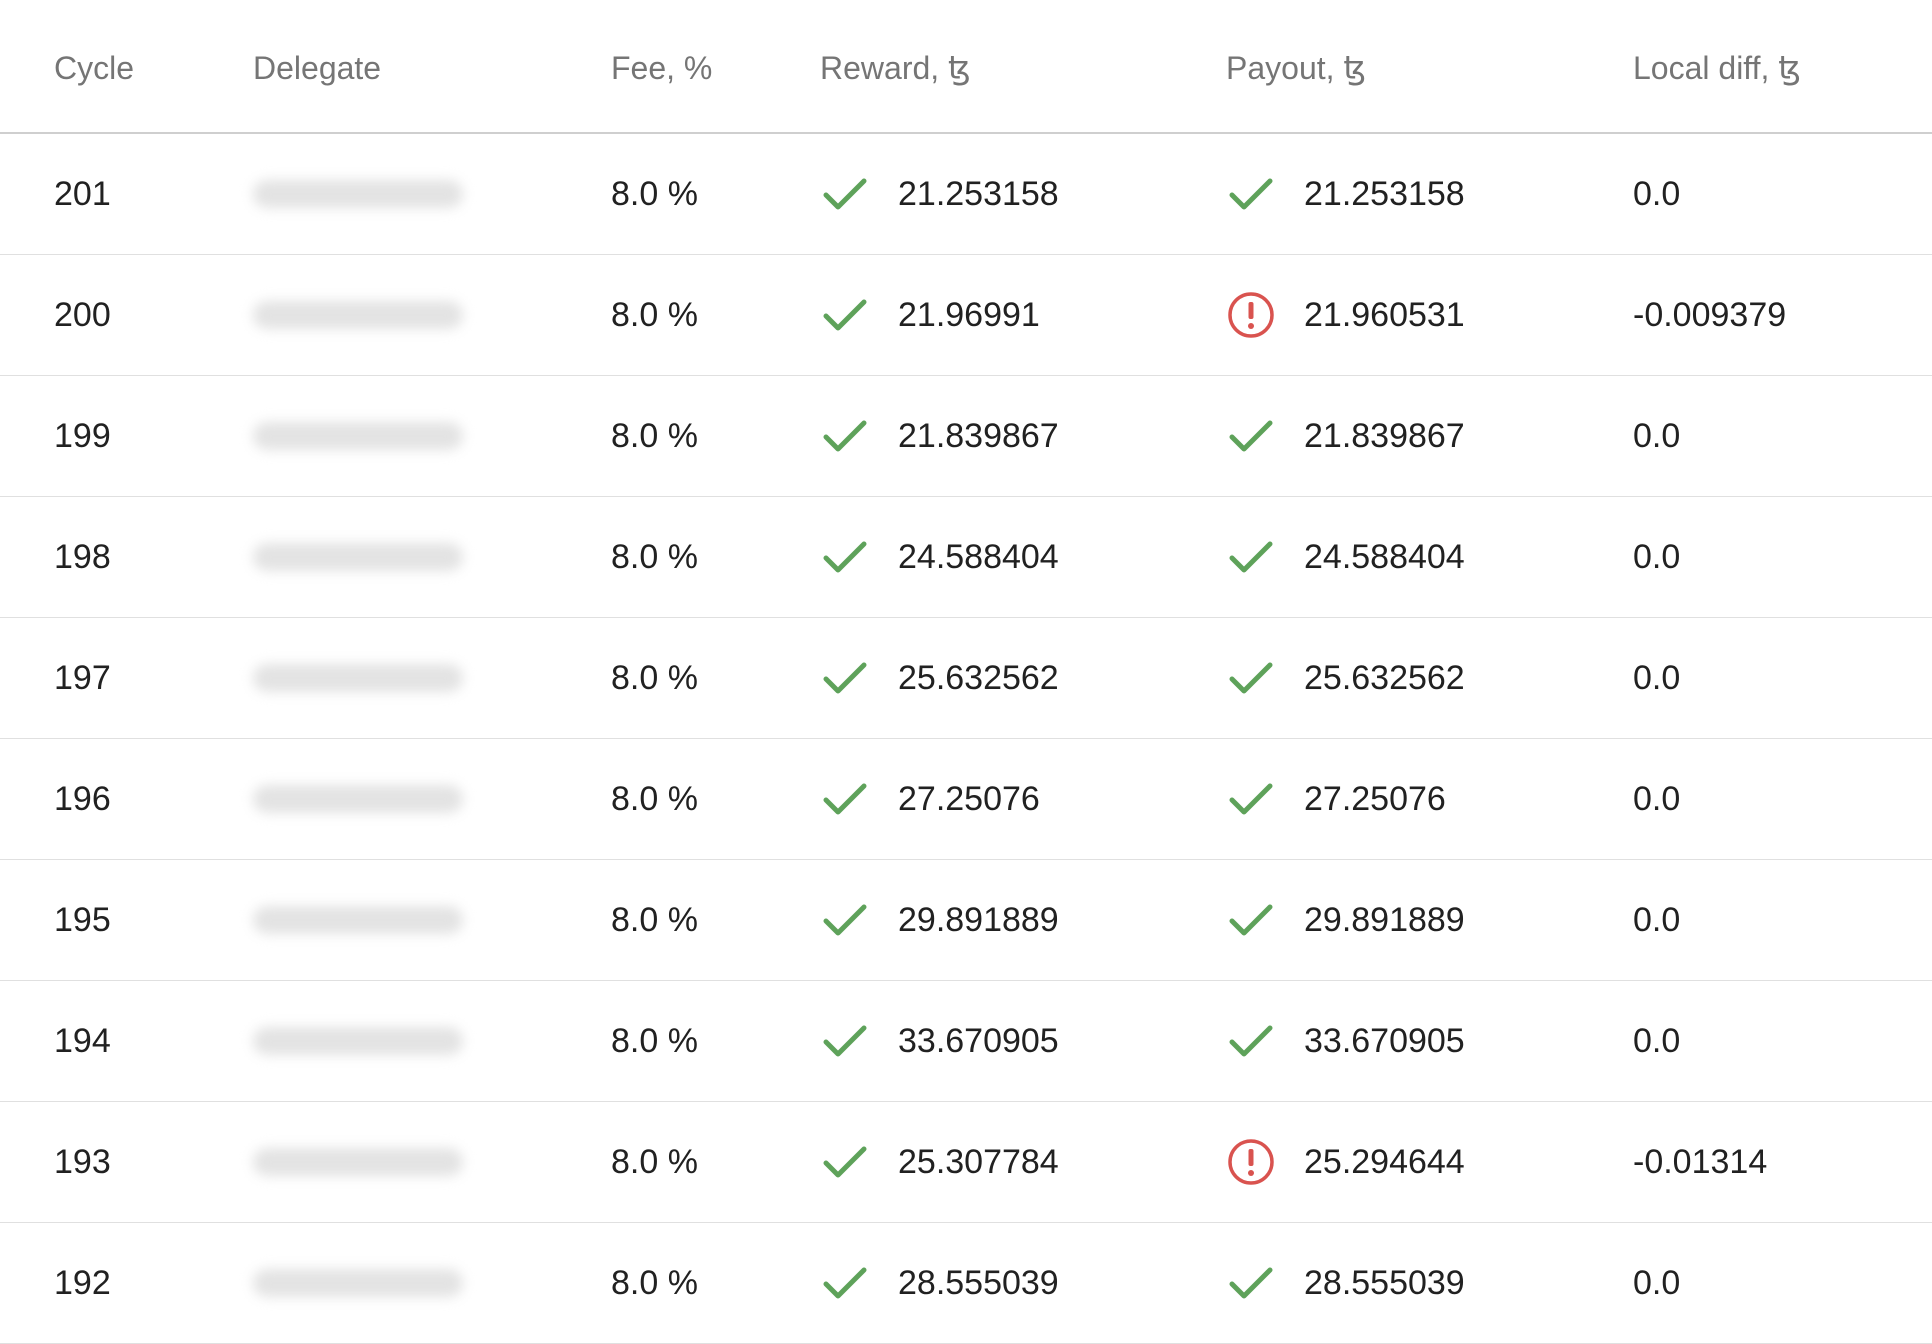  What do you see at coordinates (978, 1282) in the screenshot?
I see `reward-amount: 28.555039` at bounding box center [978, 1282].